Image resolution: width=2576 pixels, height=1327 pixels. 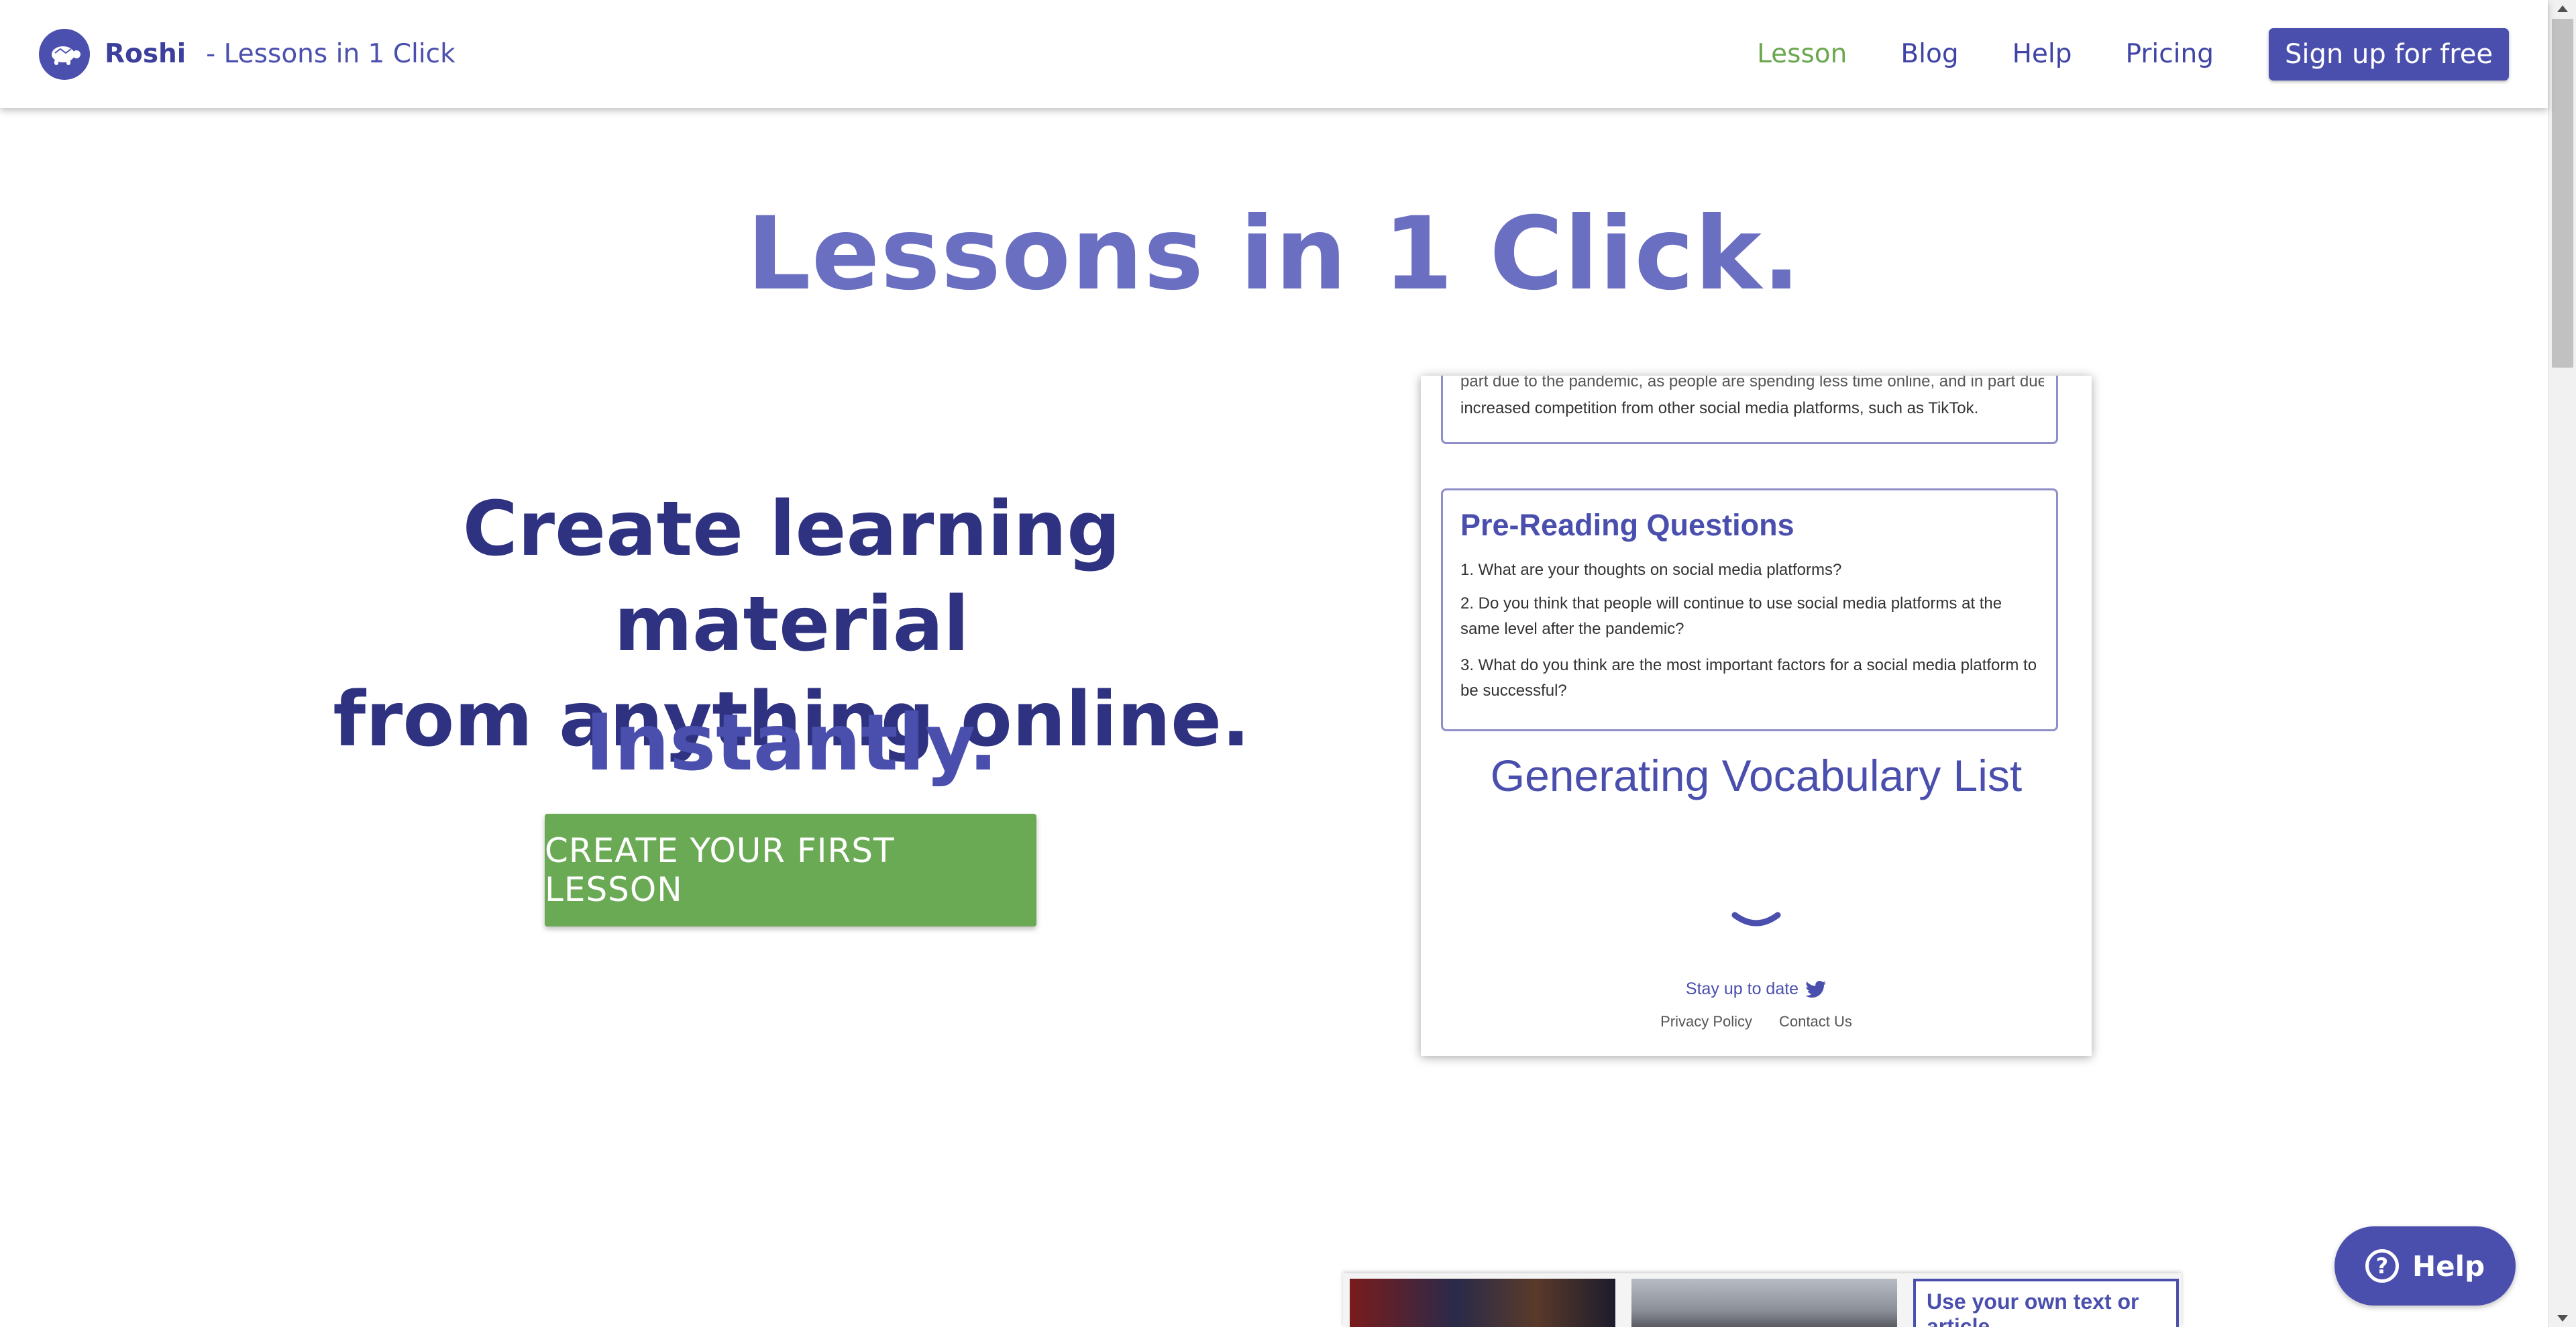 What do you see at coordinates (1706, 1021) in the screenshot?
I see `privacy-policy-link: Privacy Policy` at bounding box center [1706, 1021].